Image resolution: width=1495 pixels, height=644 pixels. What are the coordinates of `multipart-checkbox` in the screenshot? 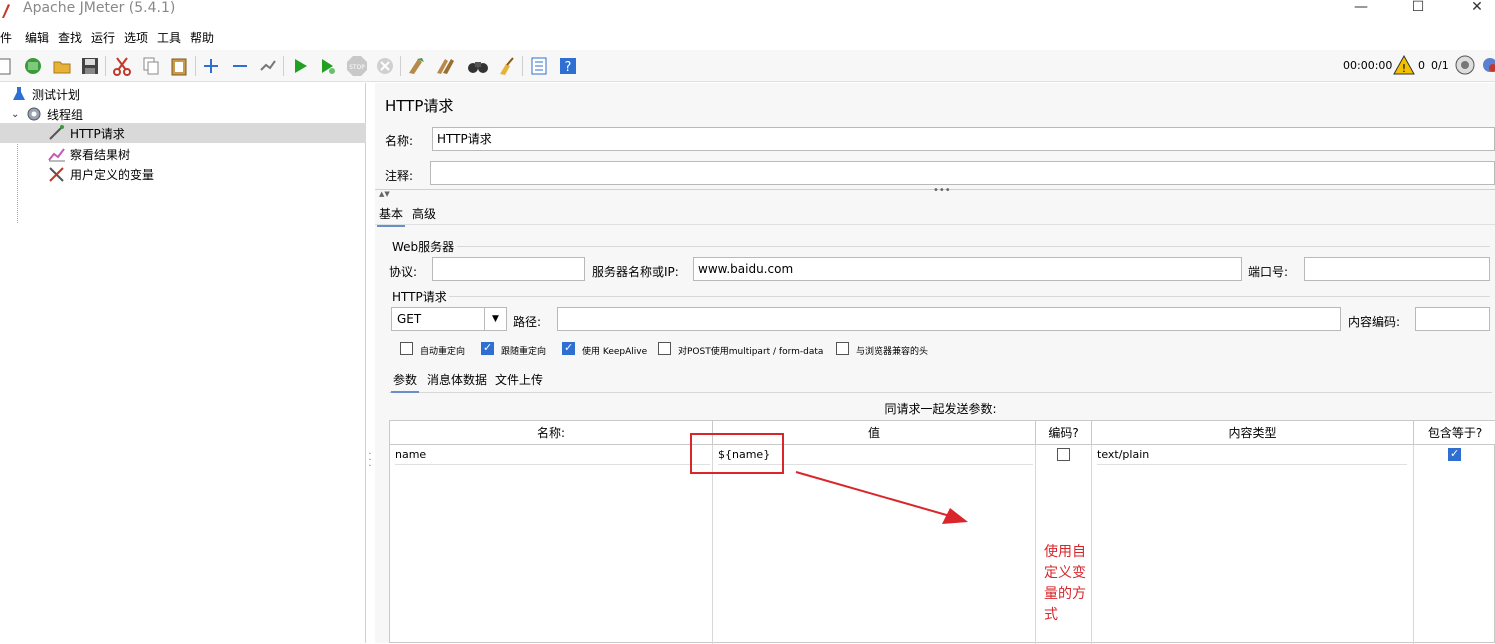 It's located at (664, 348).